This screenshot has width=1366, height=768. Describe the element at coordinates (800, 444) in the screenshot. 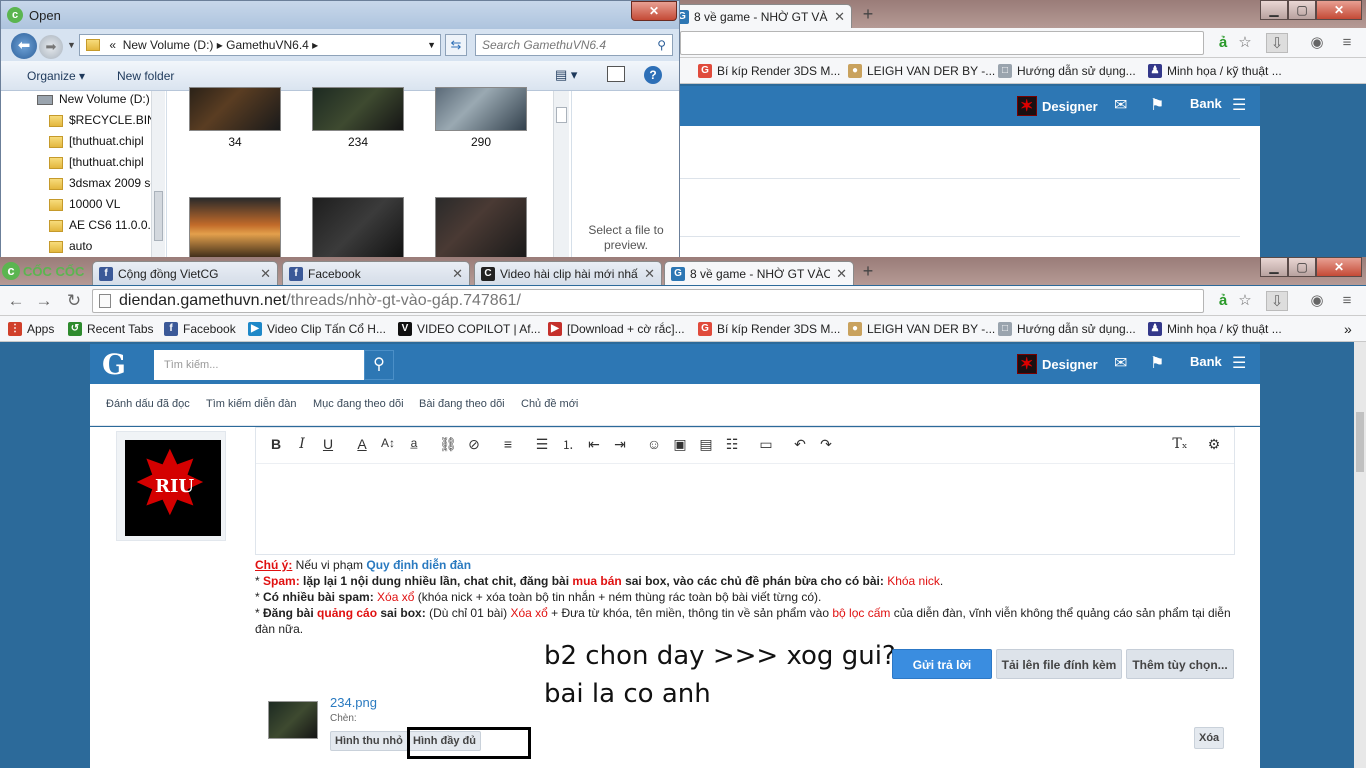

I see `undo-icon: ↶` at that location.